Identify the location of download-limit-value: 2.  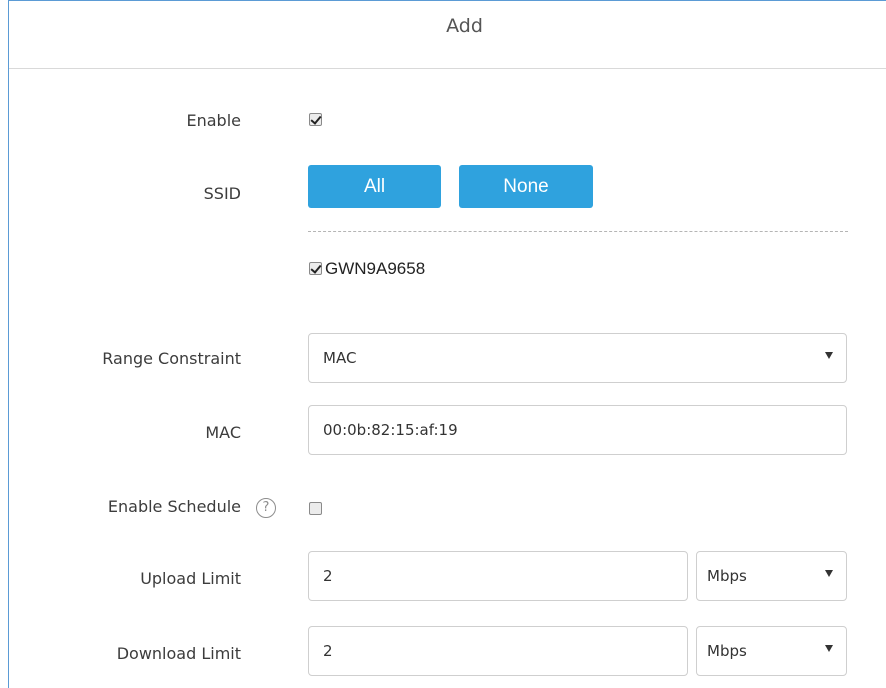
(328, 651).